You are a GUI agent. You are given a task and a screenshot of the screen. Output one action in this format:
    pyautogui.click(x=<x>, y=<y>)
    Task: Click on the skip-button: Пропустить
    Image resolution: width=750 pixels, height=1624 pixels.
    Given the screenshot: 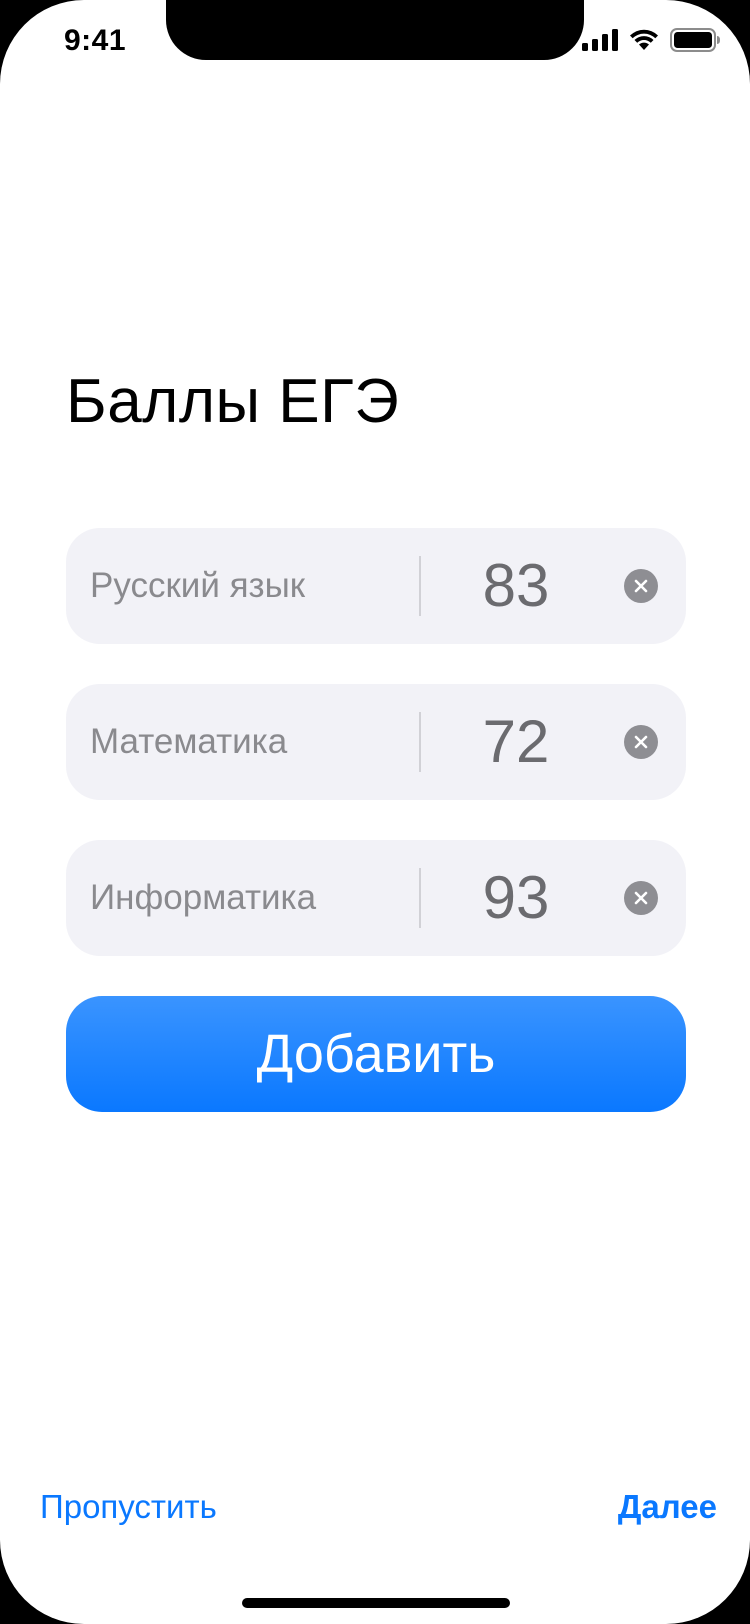 What is the action you would take?
    pyautogui.click(x=128, y=1507)
    